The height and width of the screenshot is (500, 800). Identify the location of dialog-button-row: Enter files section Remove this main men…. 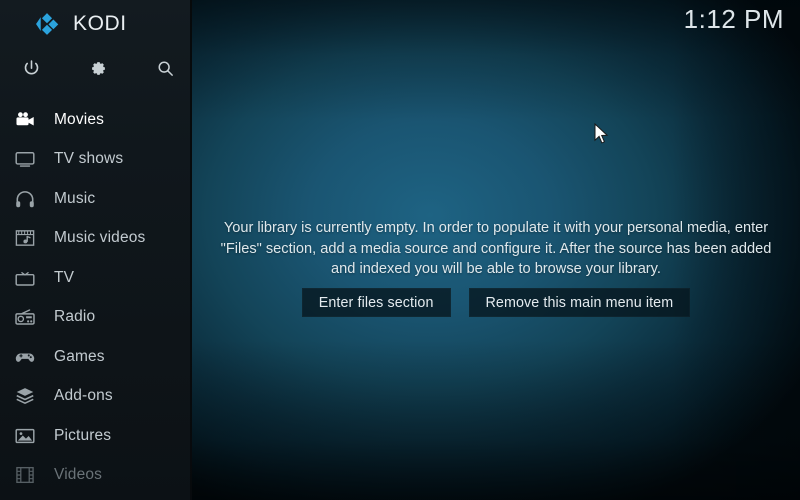
(496, 302).